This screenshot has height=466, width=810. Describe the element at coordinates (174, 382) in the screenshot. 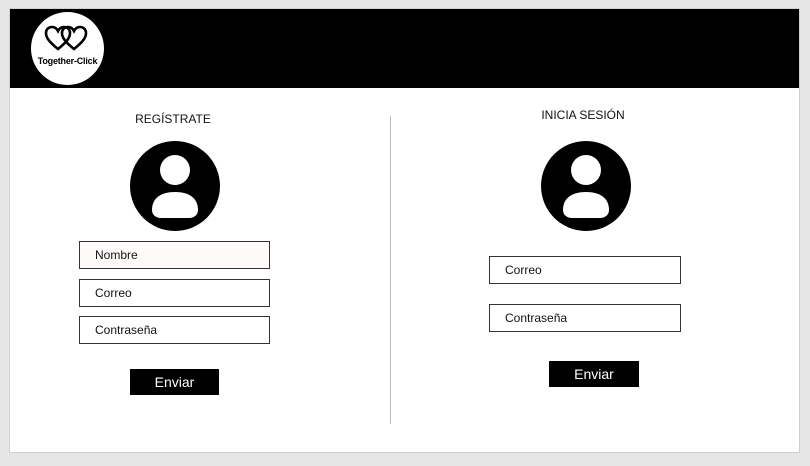

I see `register-submit-button: Enviar` at that location.